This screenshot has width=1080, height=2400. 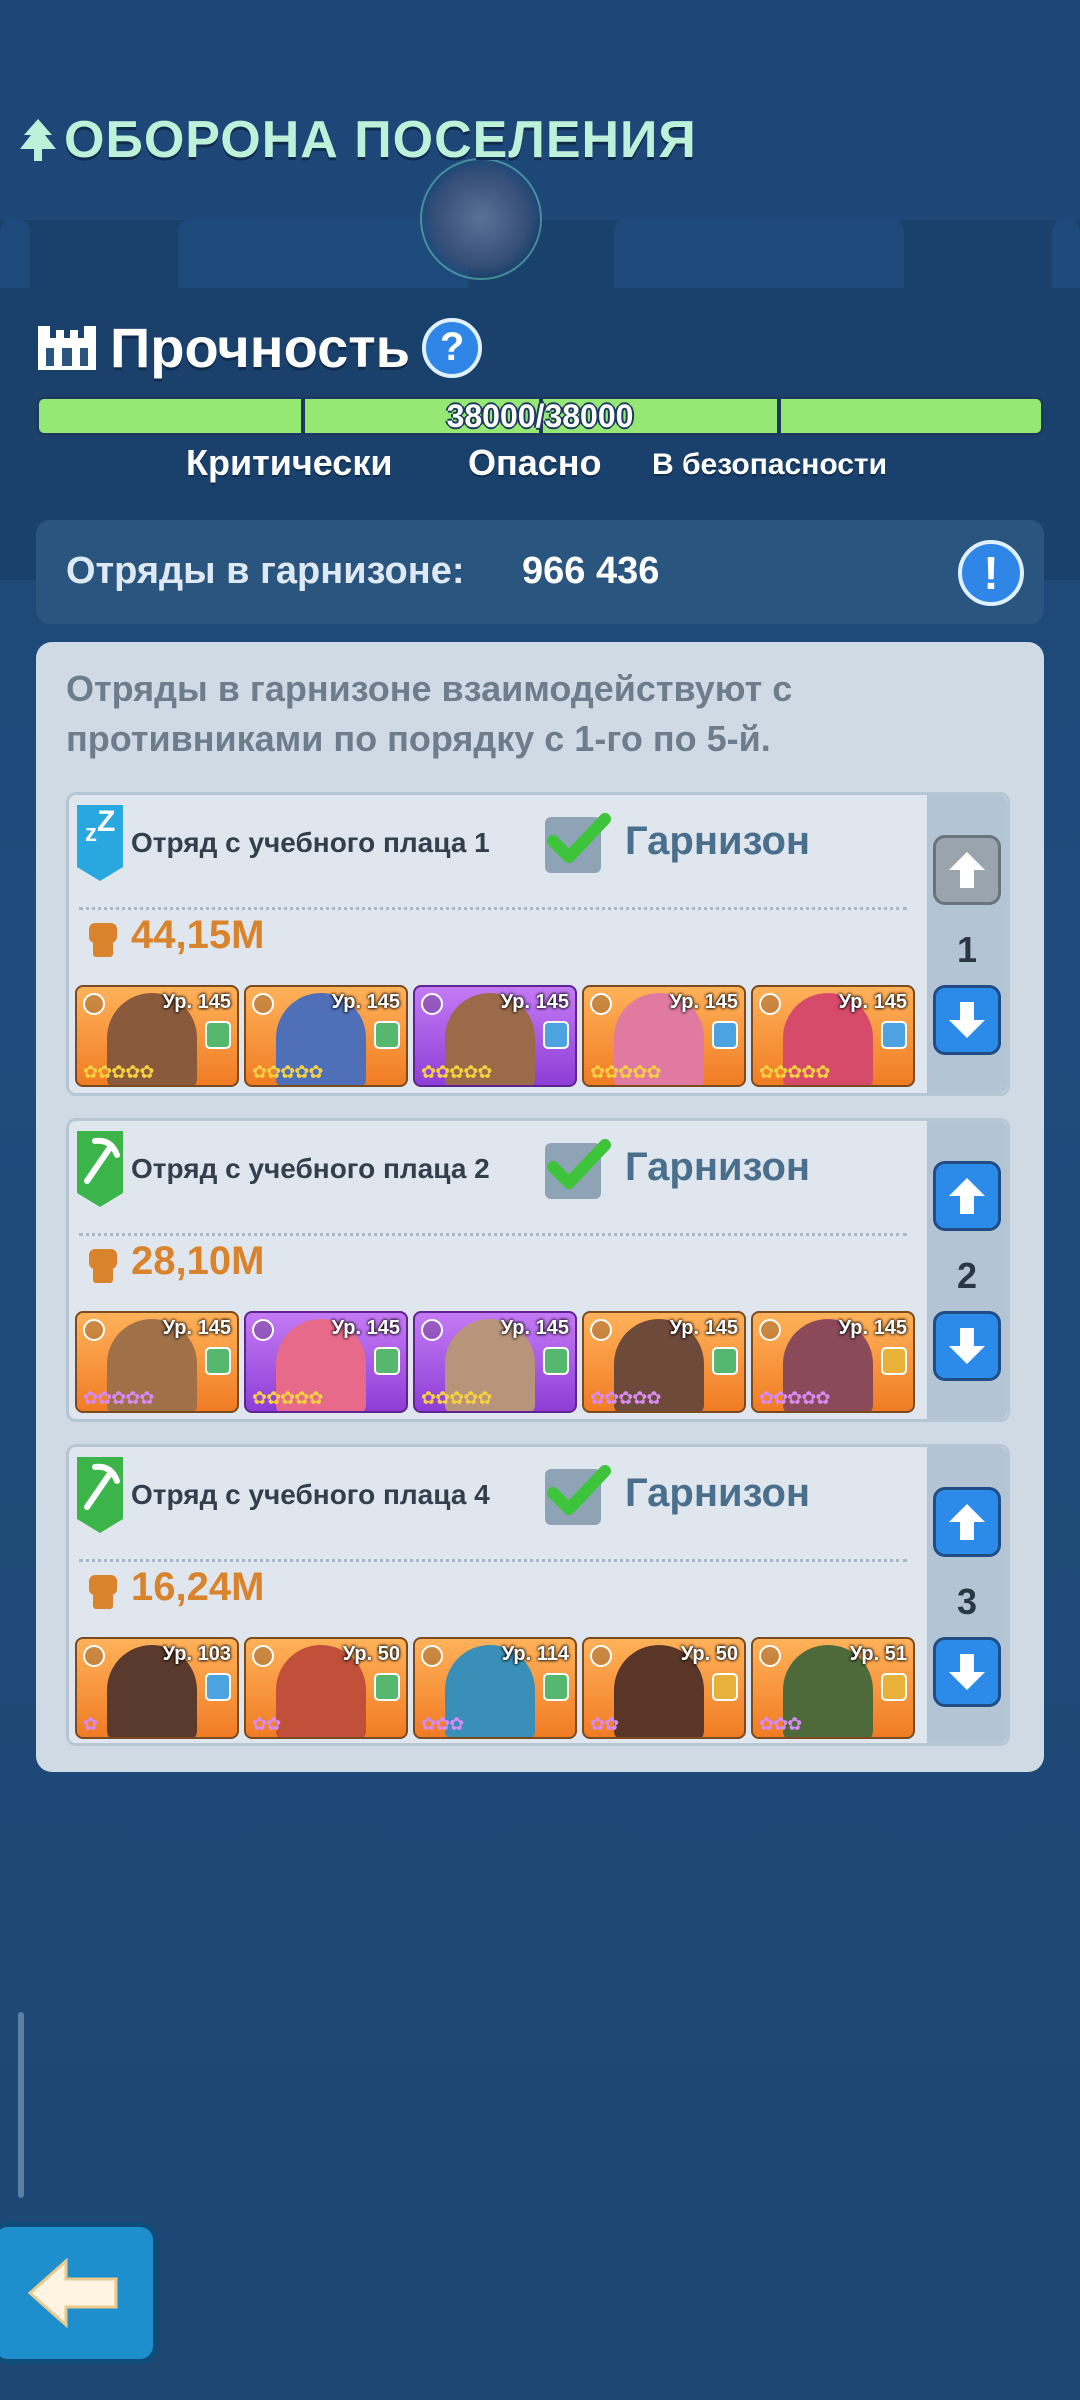 What do you see at coordinates (79, 2293) in the screenshot?
I see `back-button` at bounding box center [79, 2293].